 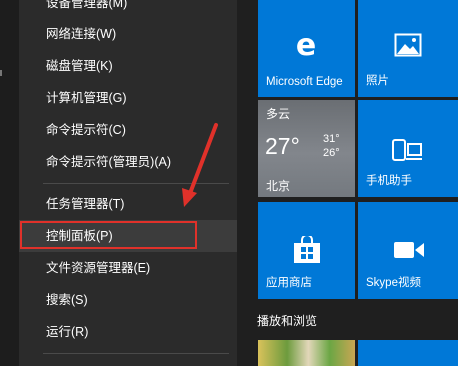 I want to click on tile-skype-video: Skype视频, so click(x=408, y=250).